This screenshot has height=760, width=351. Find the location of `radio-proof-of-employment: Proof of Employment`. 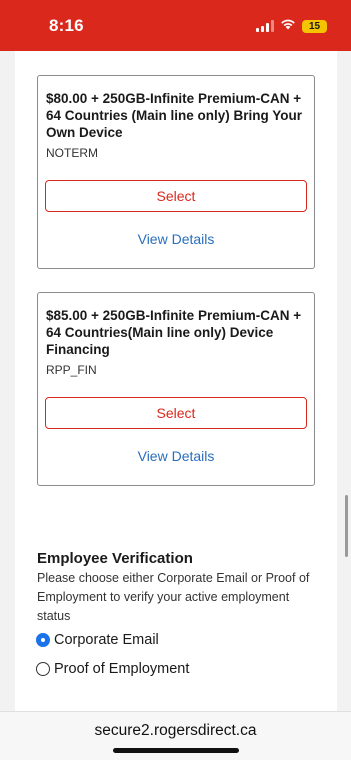

radio-proof-of-employment: Proof of Employment is located at coordinates (112, 669).